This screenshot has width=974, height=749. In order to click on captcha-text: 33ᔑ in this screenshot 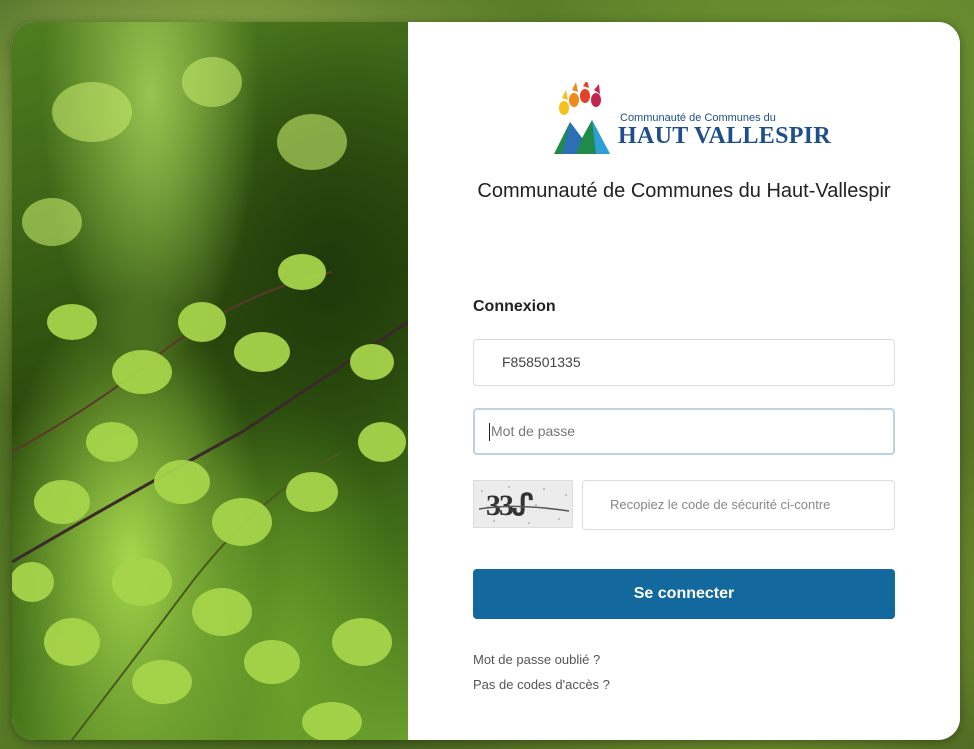, I will do `click(509, 505)`.